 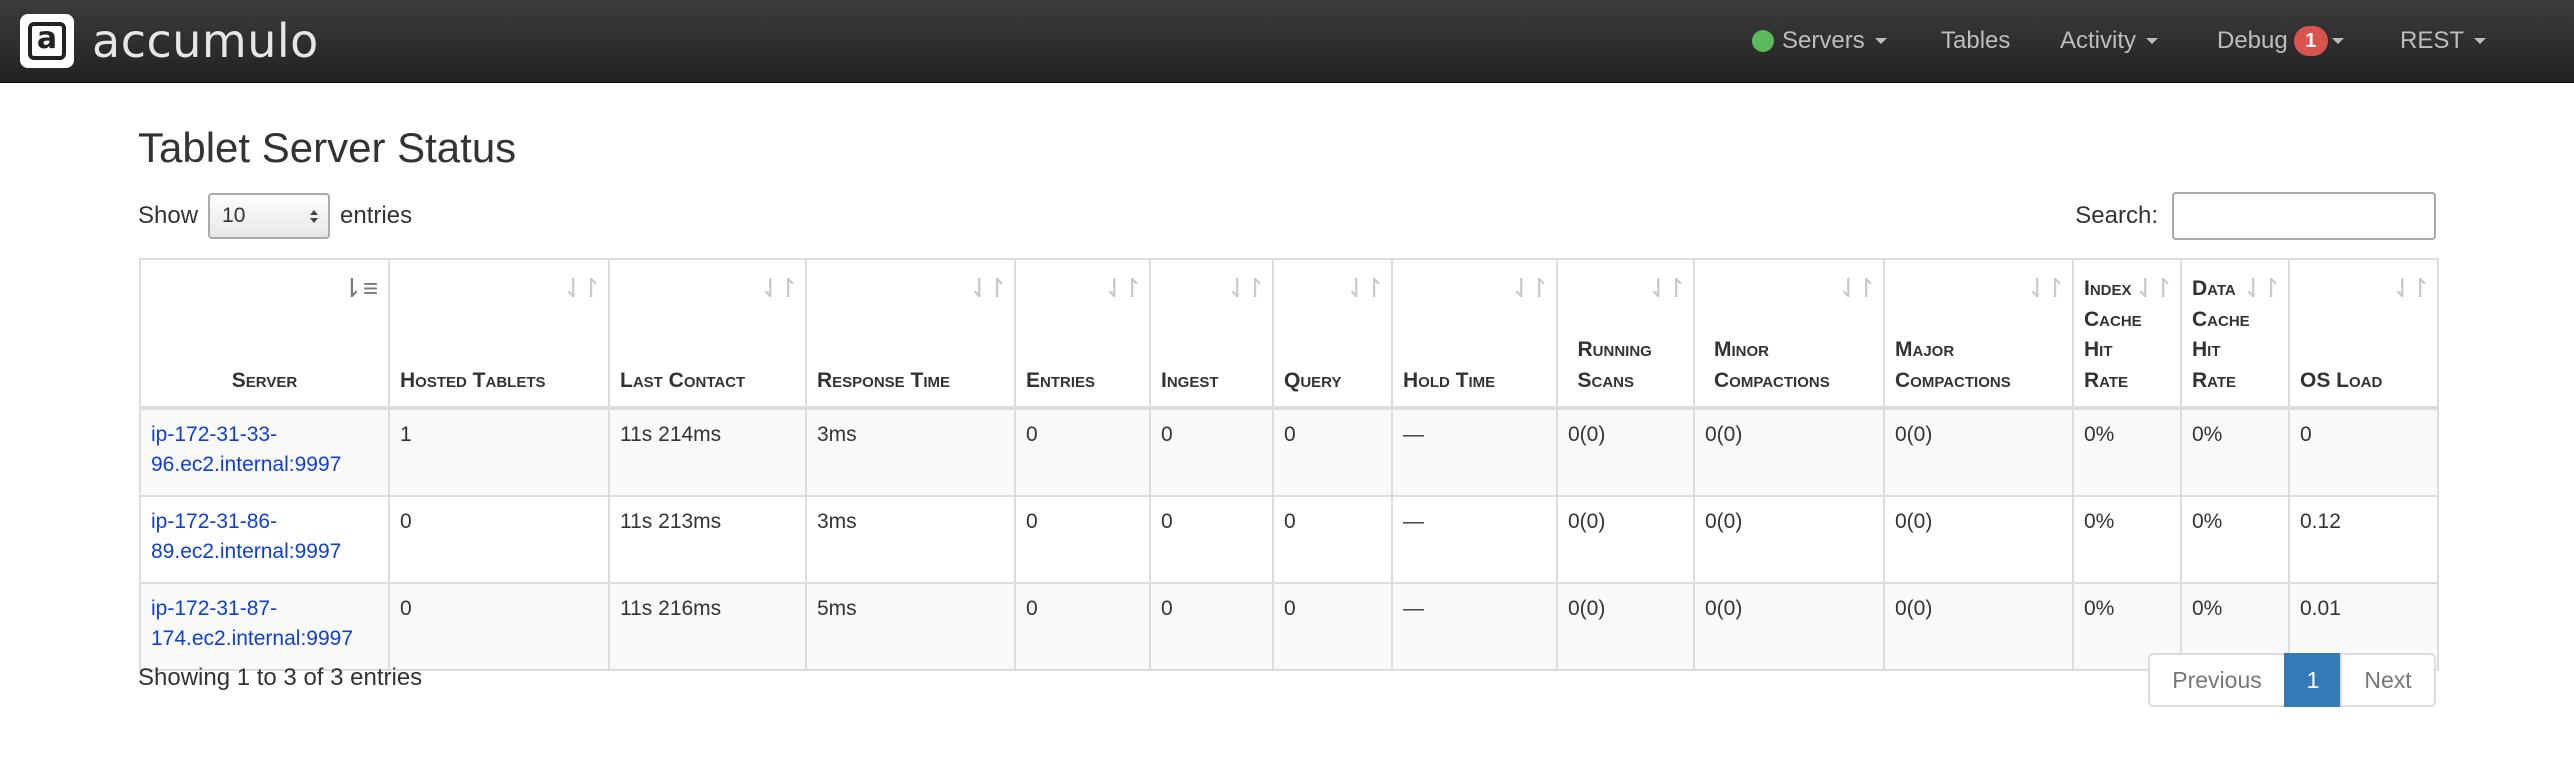 I want to click on page-title: Tablet Server Status, so click(x=327, y=147).